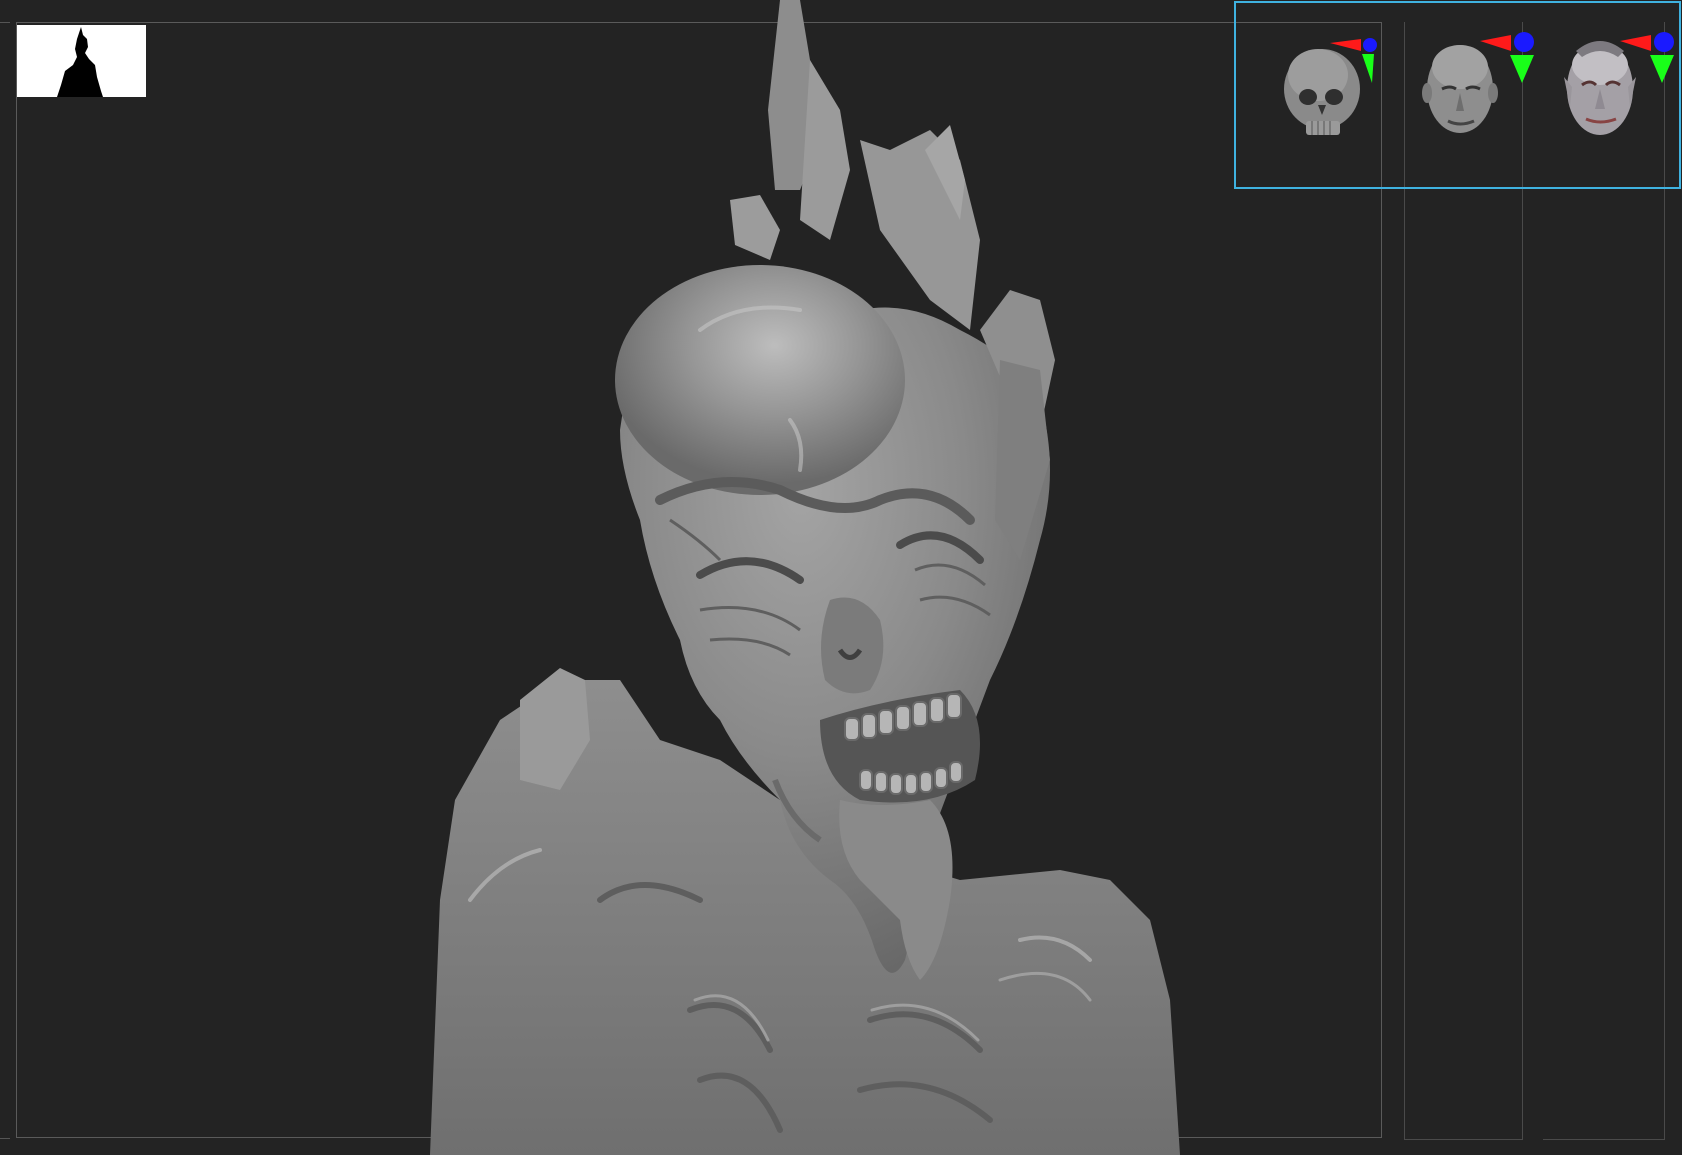 Image resolution: width=1682 pixels, height=1155 pixels. What do you see at coordinates (760, 380) in the screenshot?
I see `model-cranium` at bounding box center [760, 380].